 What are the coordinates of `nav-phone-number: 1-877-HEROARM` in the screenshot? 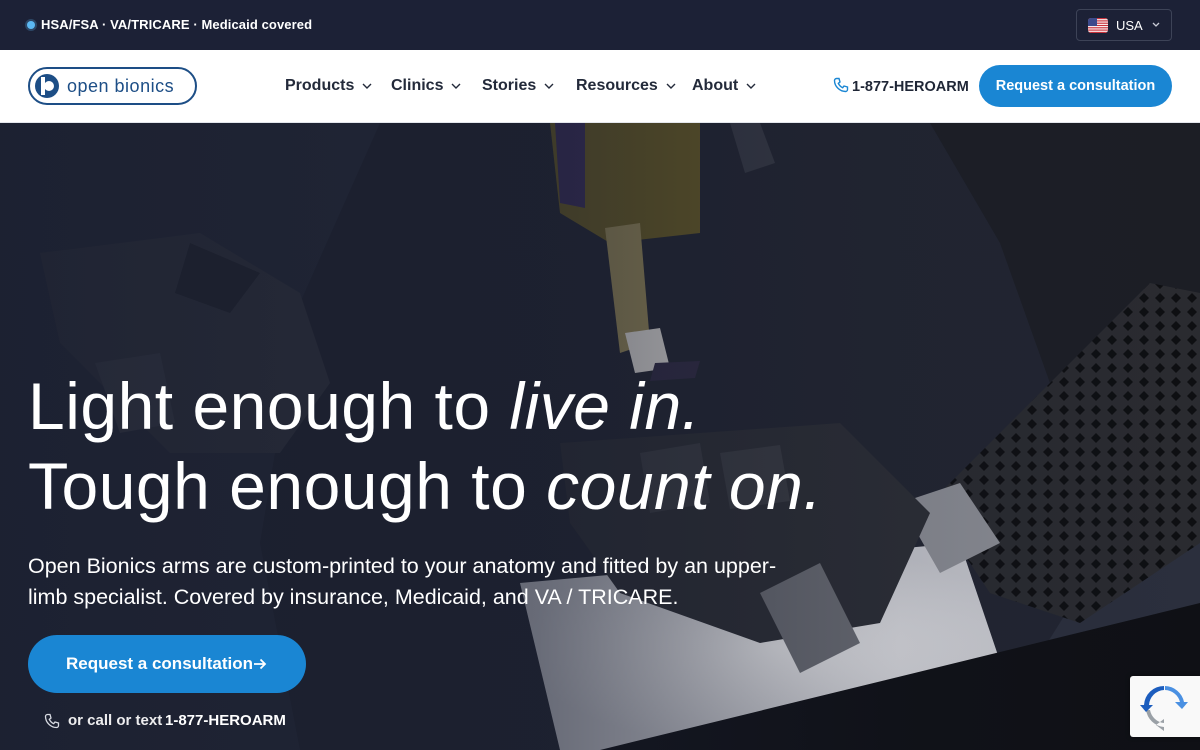 It's located at (910, 87).